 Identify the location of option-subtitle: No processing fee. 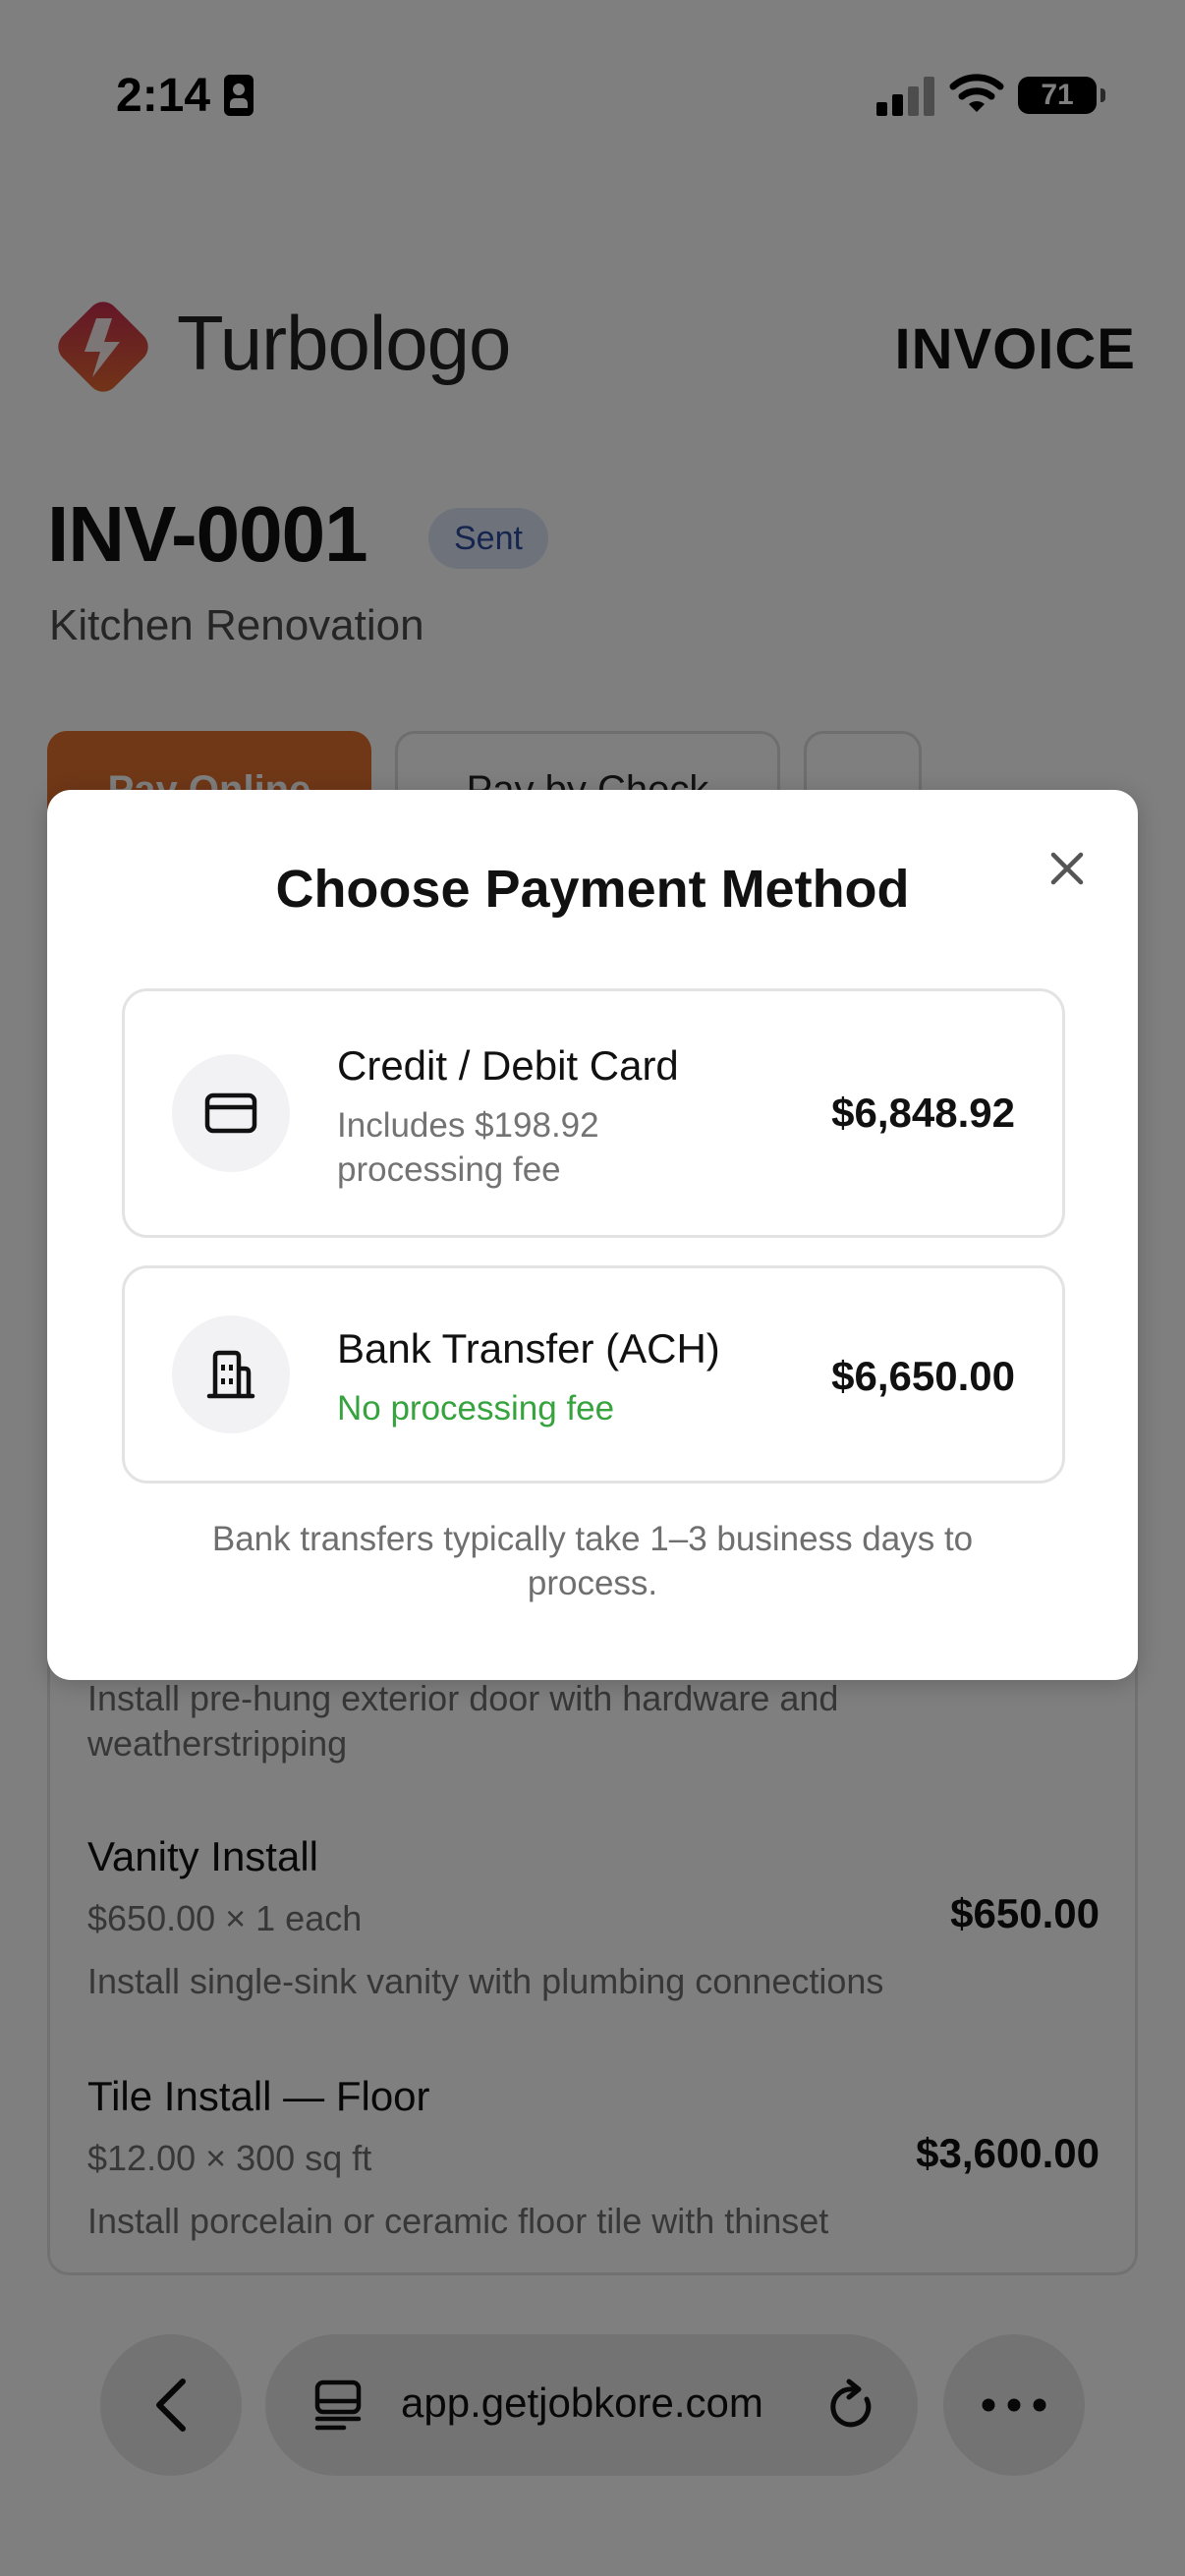
(476, 1408).